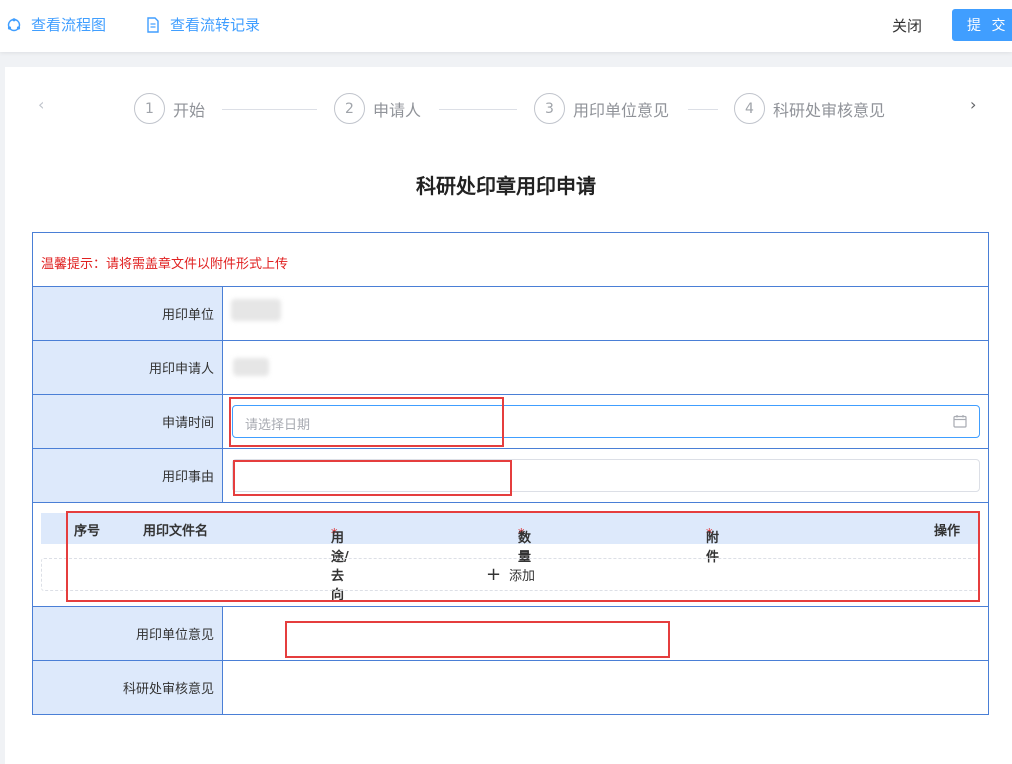 The height and width of the screenshot is (764, 1012). I want to click on step-1-number: 1, so click(149, 108).